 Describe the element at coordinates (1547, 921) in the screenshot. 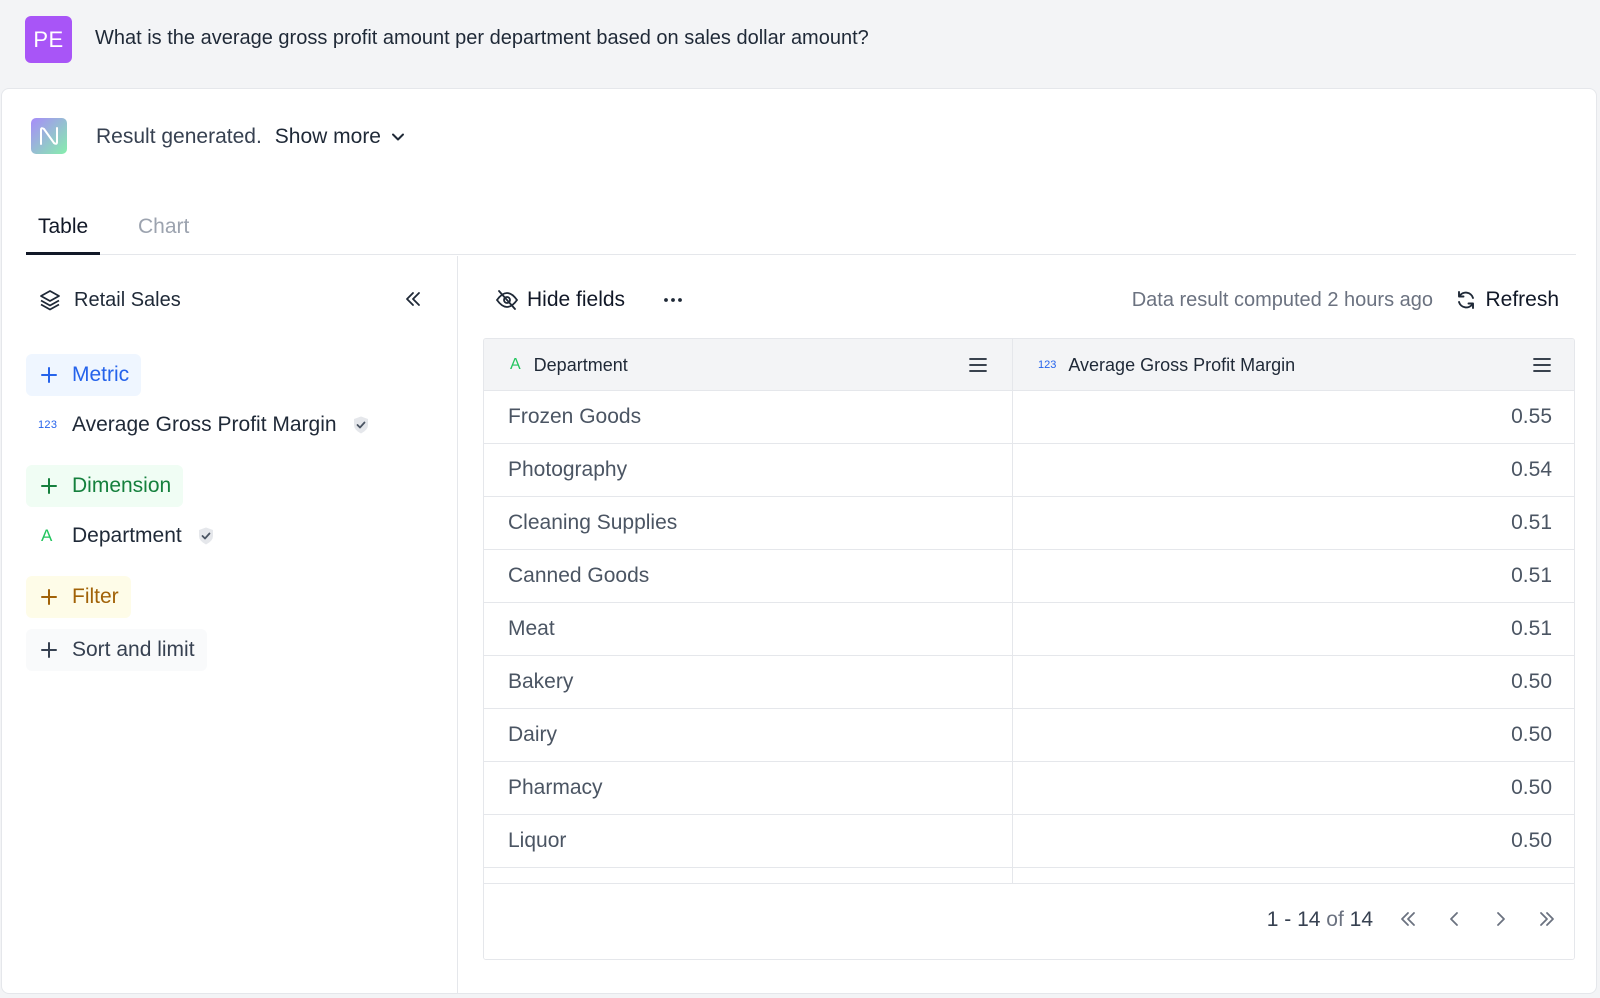

I see `last-page-icon` at that location.